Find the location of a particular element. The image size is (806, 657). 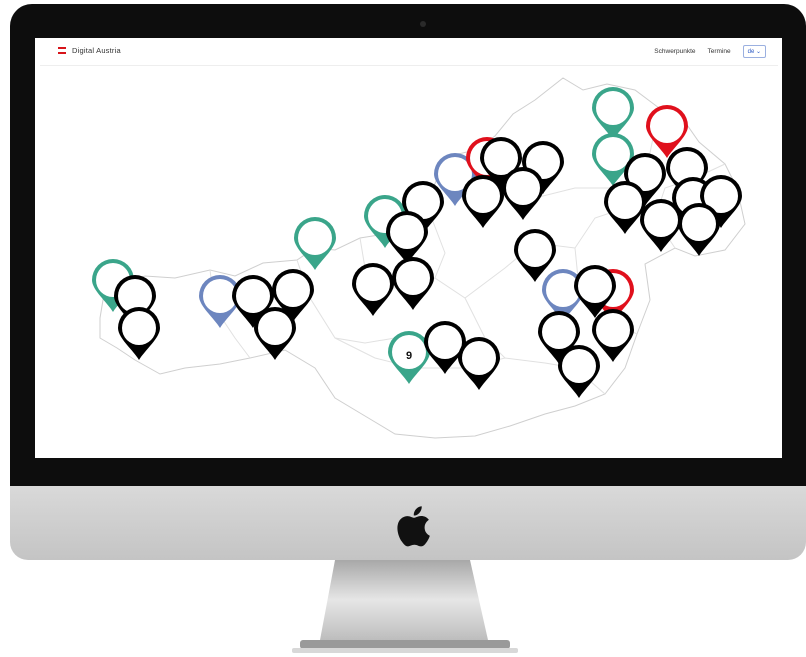

language-select: de ⌄ is located at coordinates (754, 51).